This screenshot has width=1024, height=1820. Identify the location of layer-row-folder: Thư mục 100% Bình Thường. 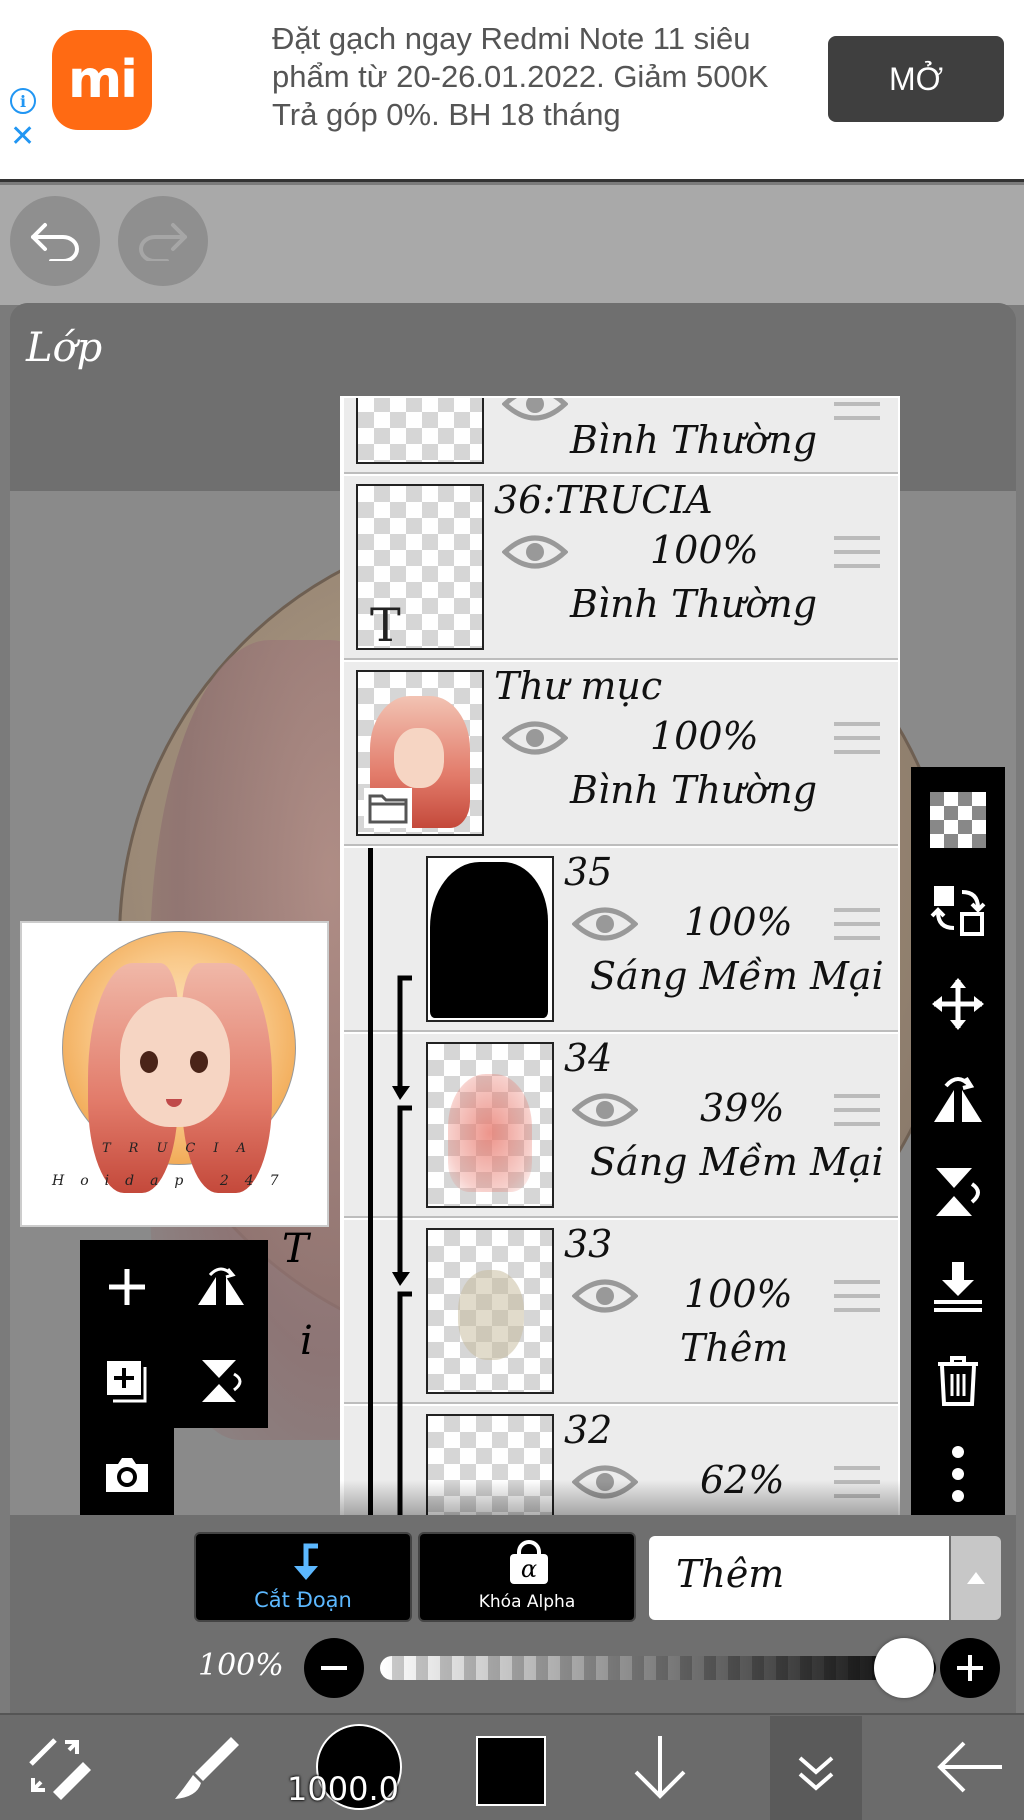
(621, 754).